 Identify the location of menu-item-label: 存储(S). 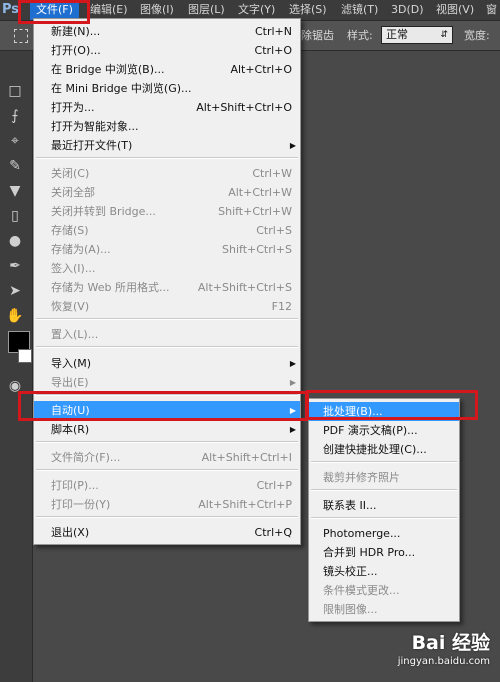
(70, 230).